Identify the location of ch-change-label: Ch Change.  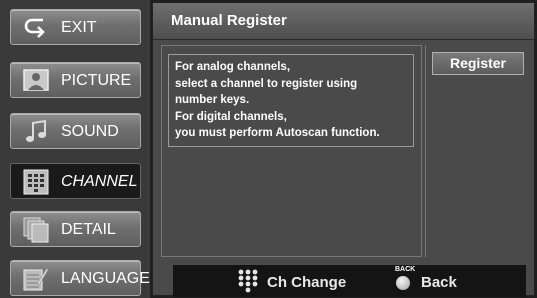
(307, 282).